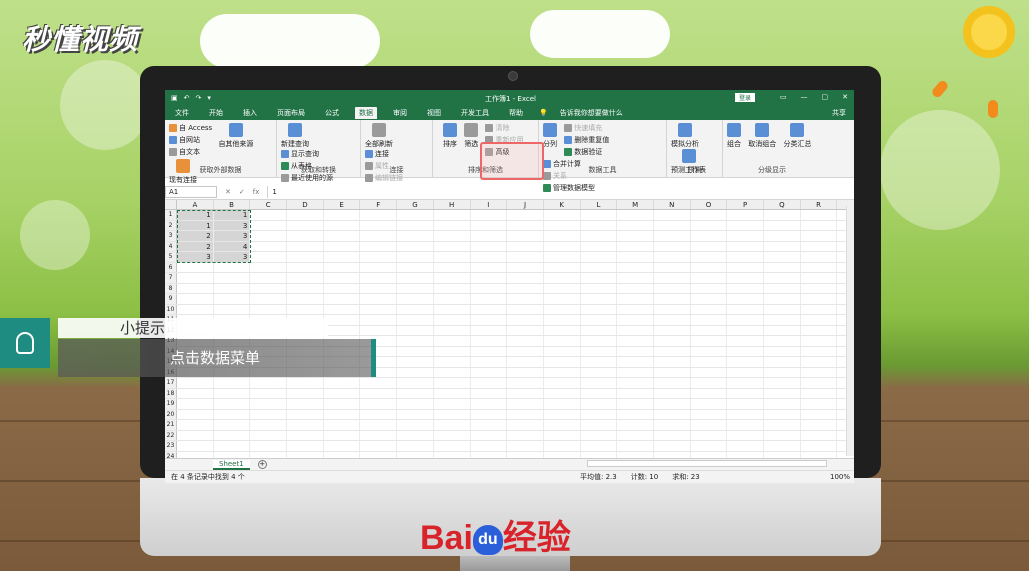 Image resolution: width=1029 pixels, height=571 pixels. Describe the element at coordinates (840, 477) in the screenshot. I see `zoom-level: 100%` at that location.